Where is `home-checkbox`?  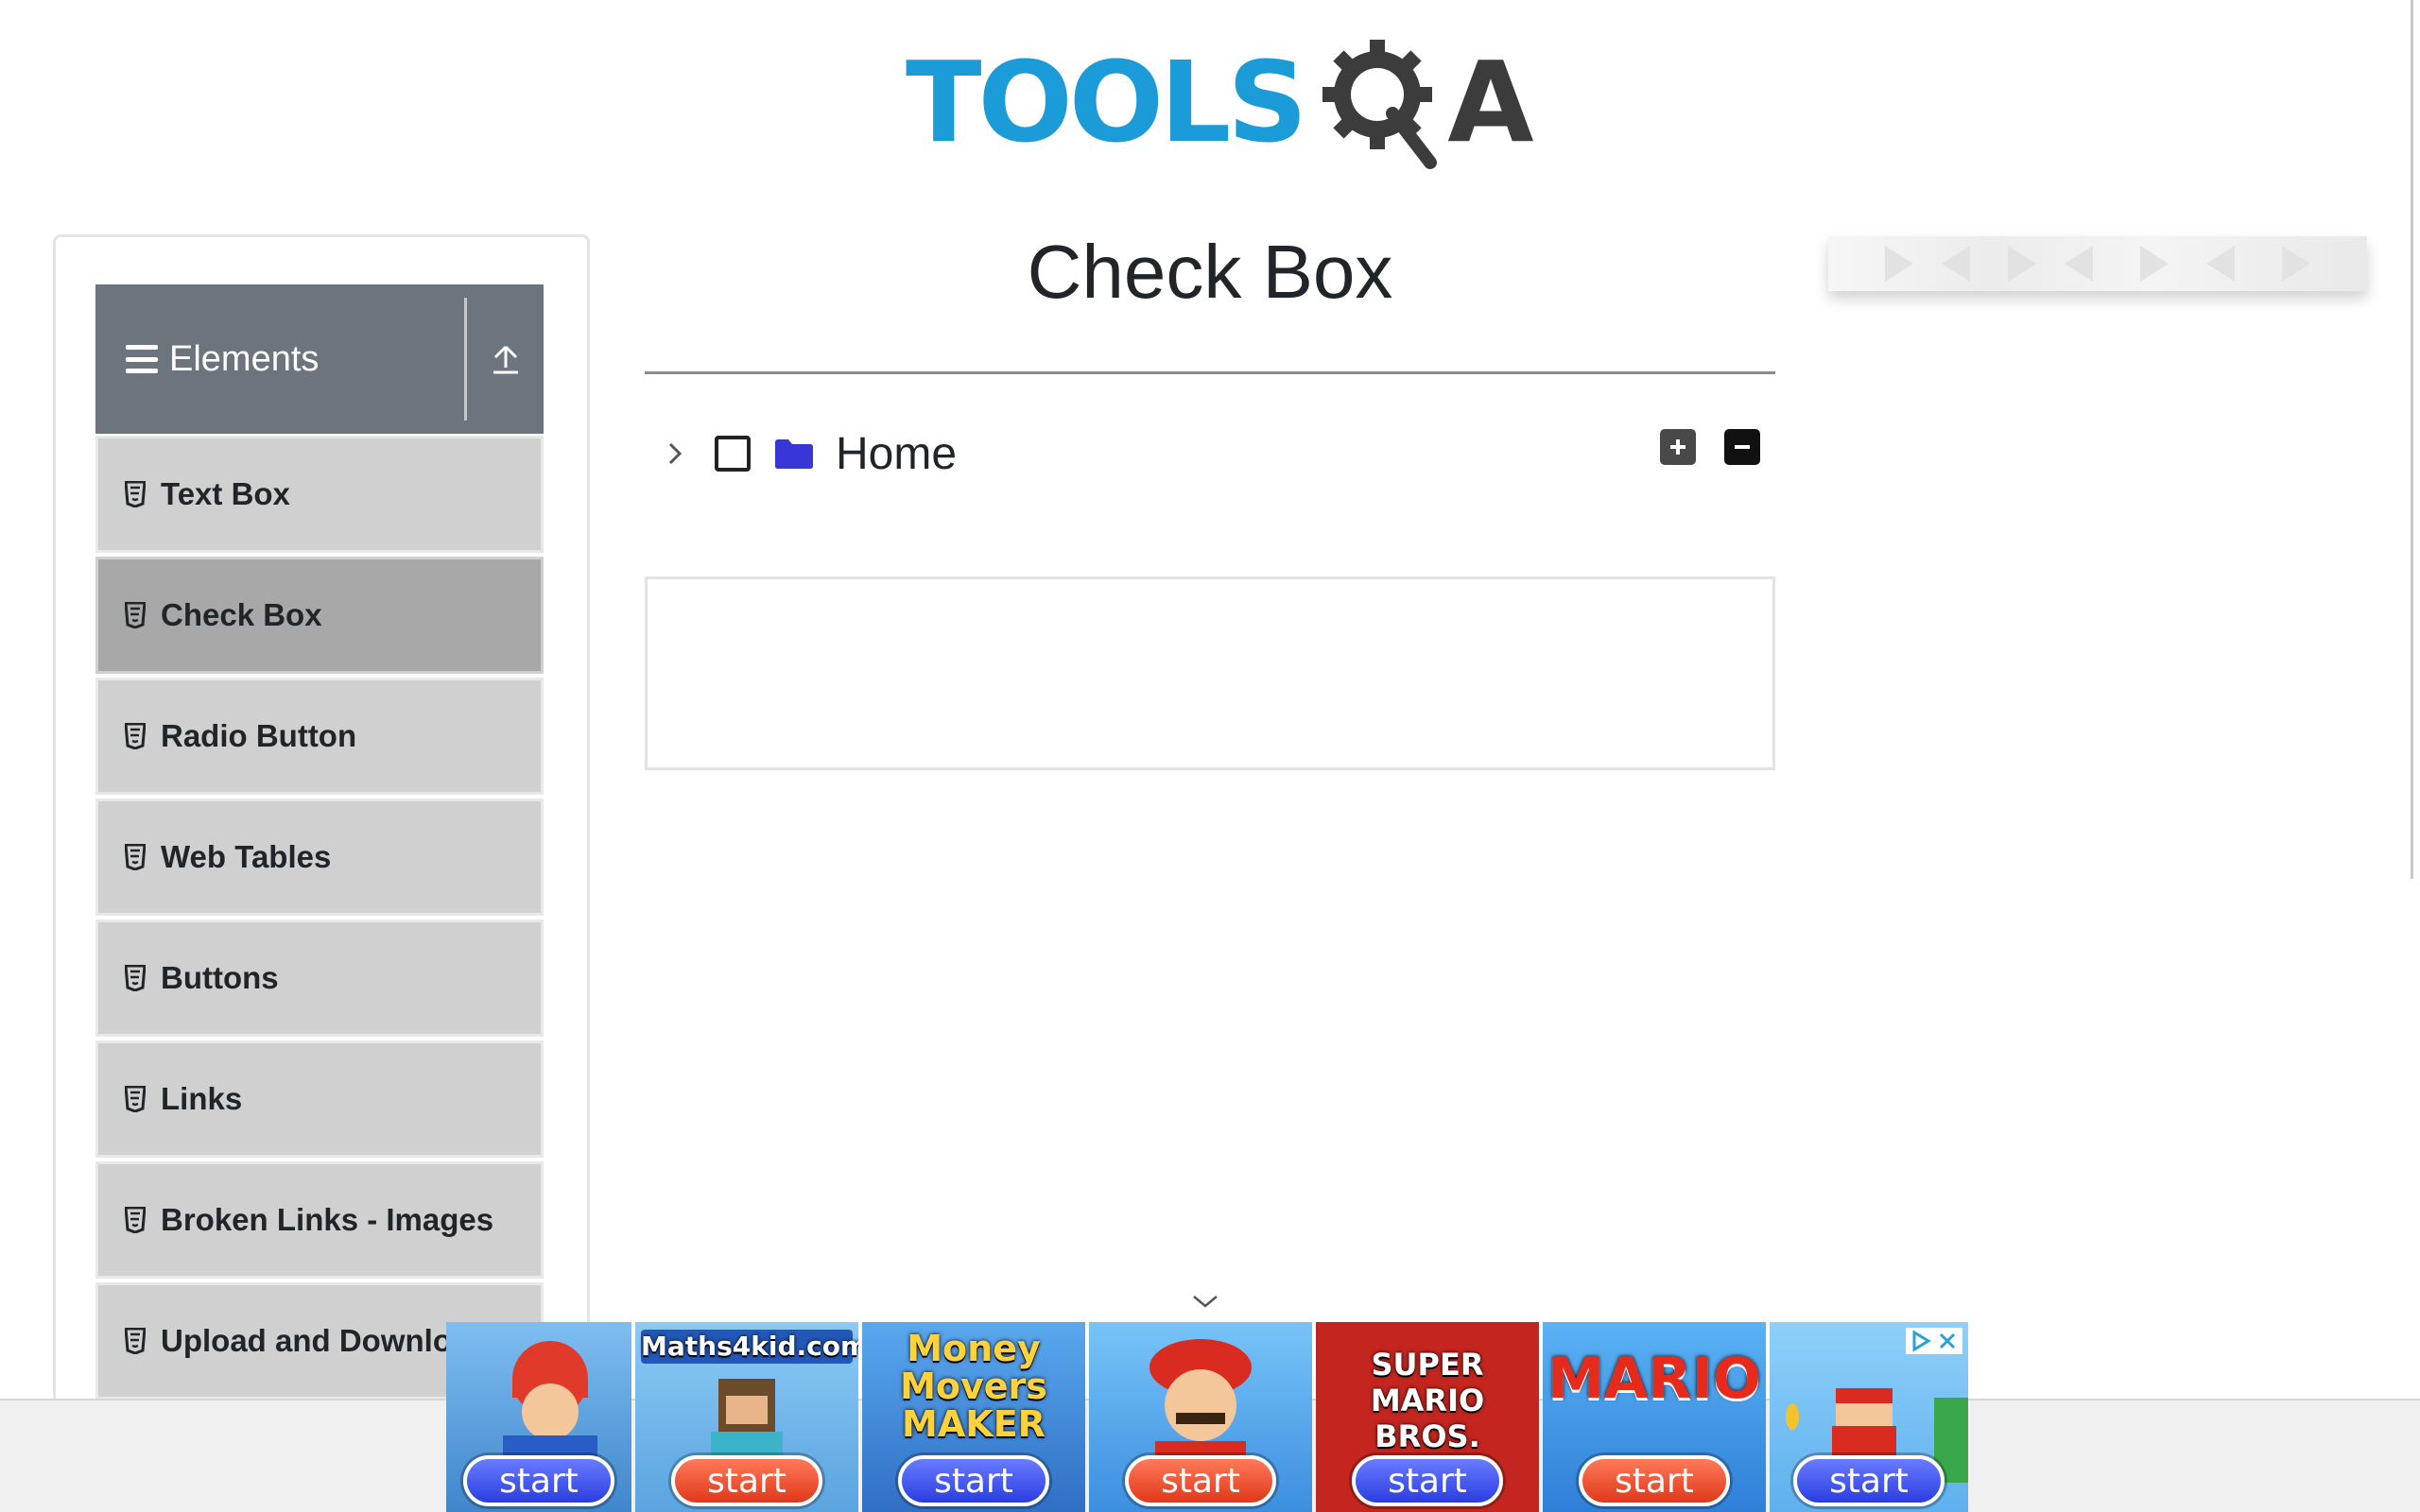
home-checkbox is located at coordinates (733, 454).